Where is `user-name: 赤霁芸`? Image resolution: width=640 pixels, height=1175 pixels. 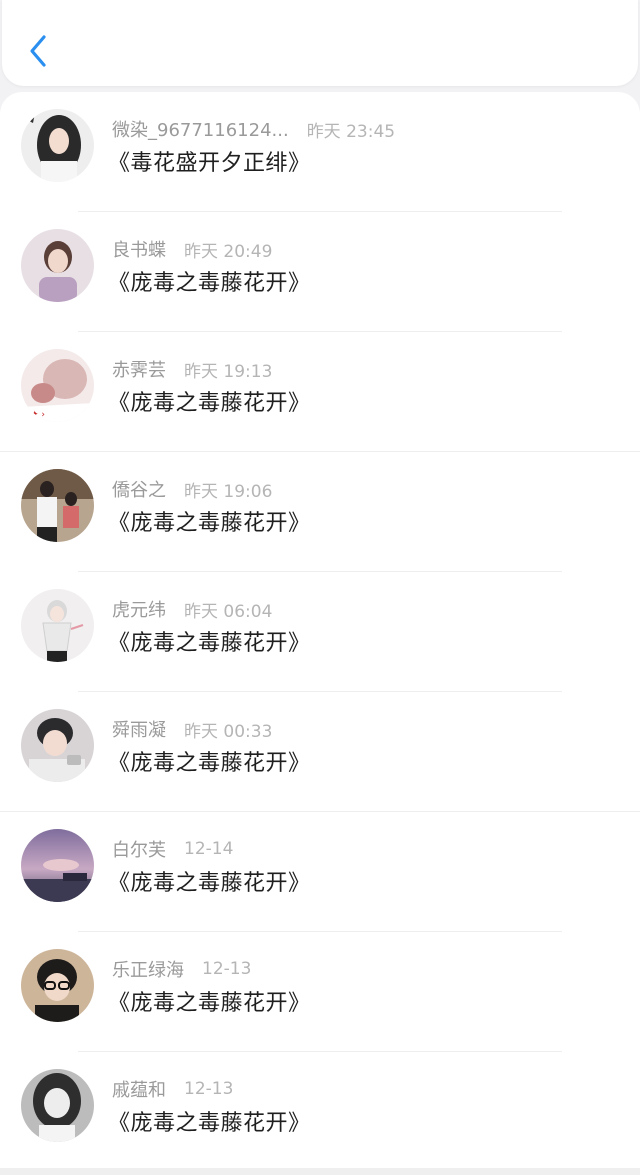
user-name: 赤霁芸 is located at coordinates (139, 369).